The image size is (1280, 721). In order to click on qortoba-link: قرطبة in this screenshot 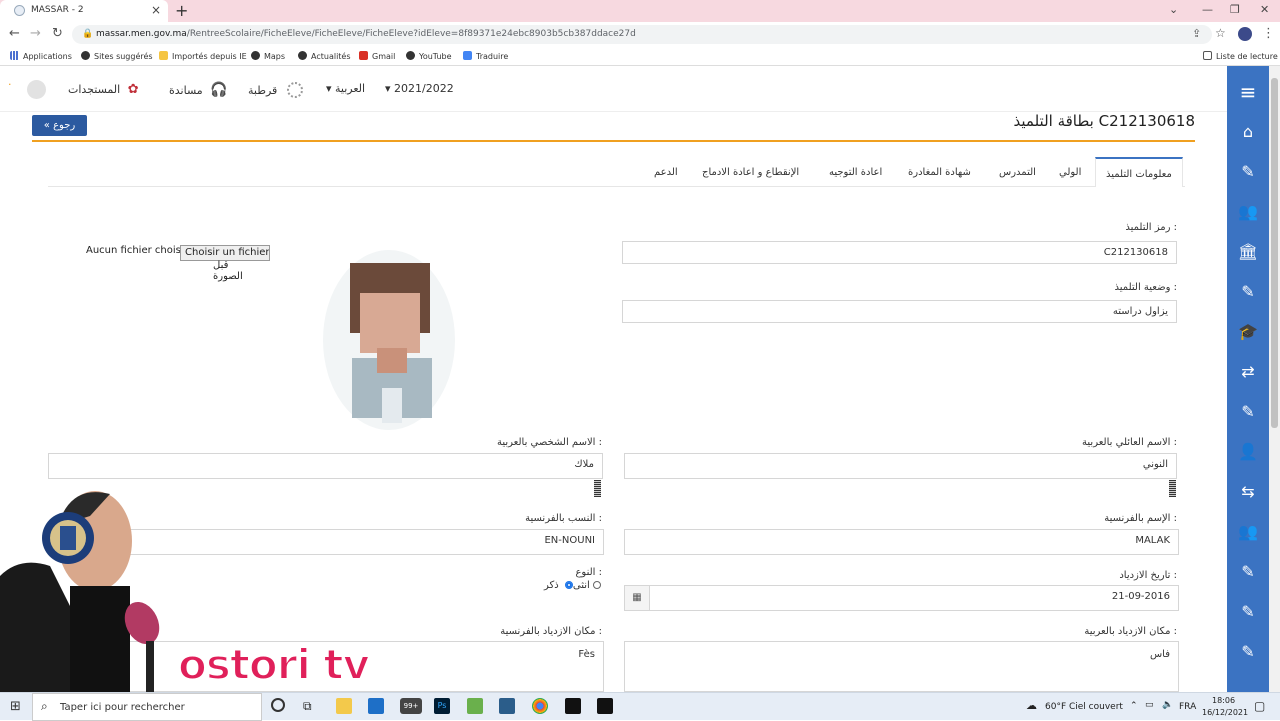, I will do `click(275, 90)`.